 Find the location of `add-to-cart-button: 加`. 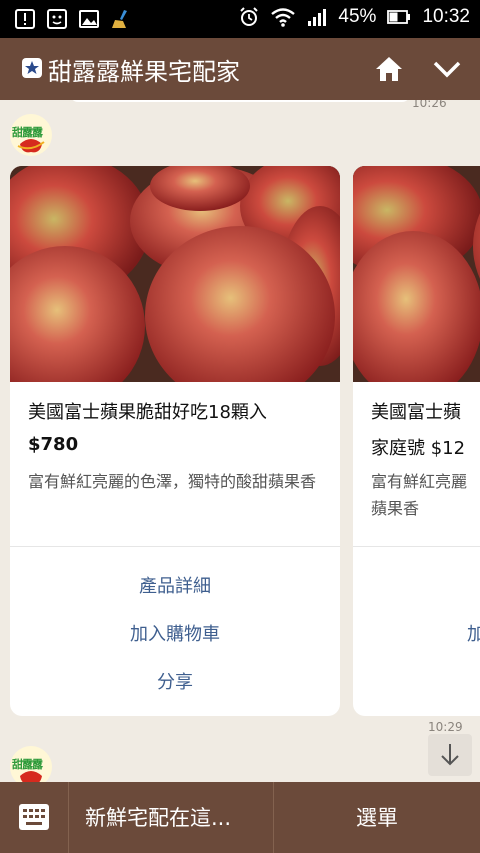

add-to-cart-button: 加 is located at coordinates (416, 633).